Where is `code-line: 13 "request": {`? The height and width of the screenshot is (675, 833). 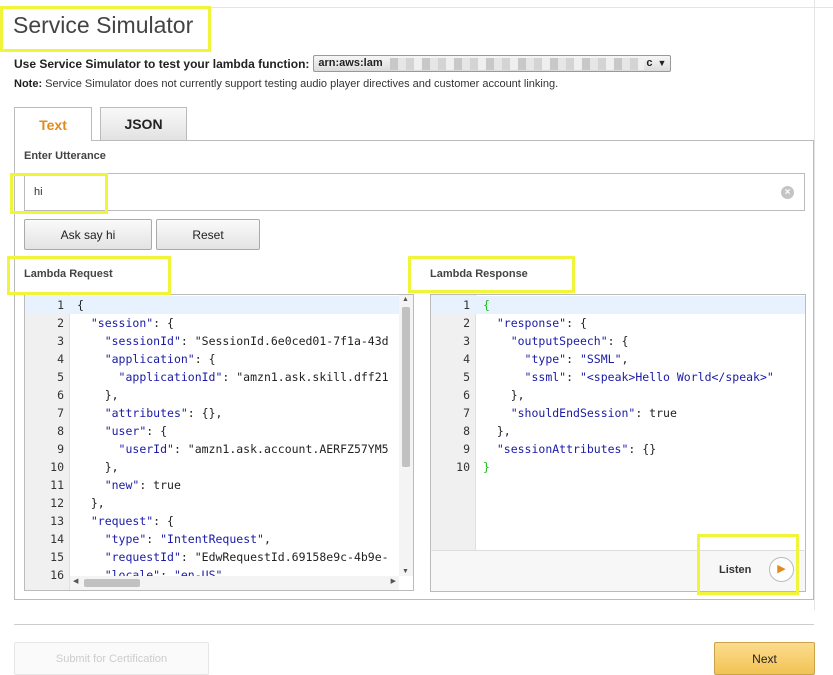
code-line: 13 "request": { is located at coordinates (219, 521).